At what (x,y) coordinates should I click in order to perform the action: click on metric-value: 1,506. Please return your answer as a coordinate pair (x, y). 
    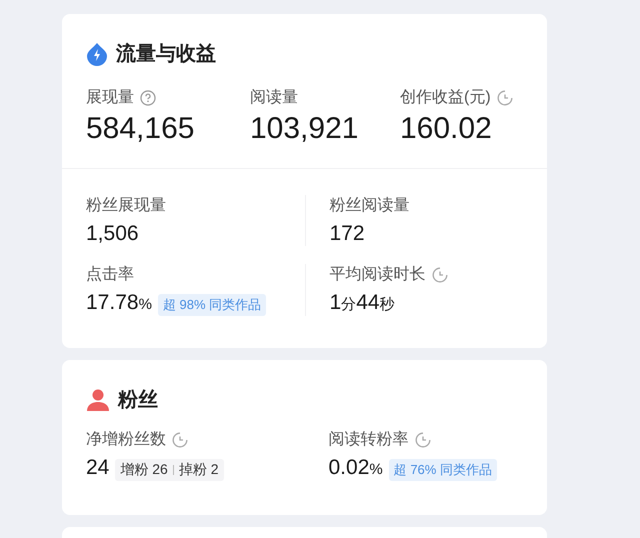
    Looking at the image, I should click on (112, 234).